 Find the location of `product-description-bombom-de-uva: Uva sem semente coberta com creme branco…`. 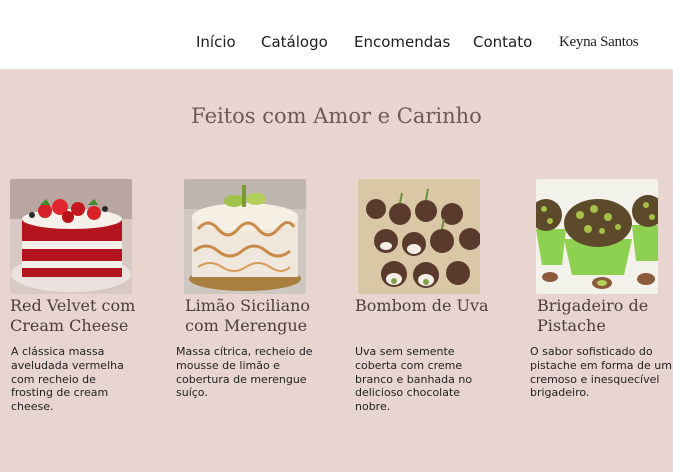

product-description-bombom-de-uva: Uva sem semente coberta com creme branco… is located at coordinates (414, 379).